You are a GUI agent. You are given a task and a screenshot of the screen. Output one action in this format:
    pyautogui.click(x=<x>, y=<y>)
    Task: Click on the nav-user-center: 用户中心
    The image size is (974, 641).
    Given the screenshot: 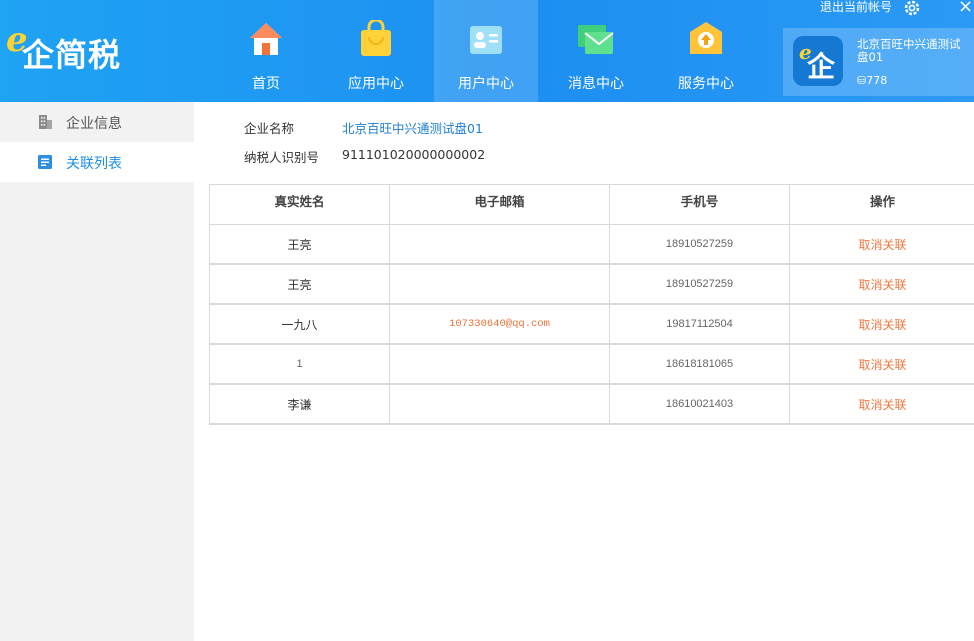 What is the action you would take?
    pyautogui.click(x=486, y=51)
    